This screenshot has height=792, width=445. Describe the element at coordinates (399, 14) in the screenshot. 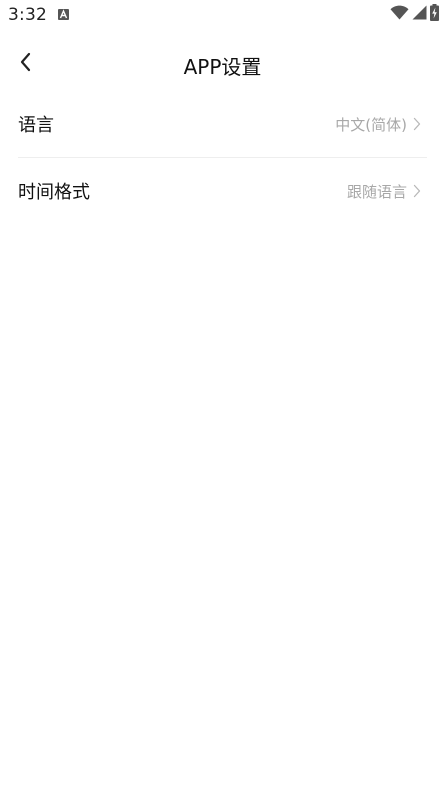

I see `wifi-icon` at that location.